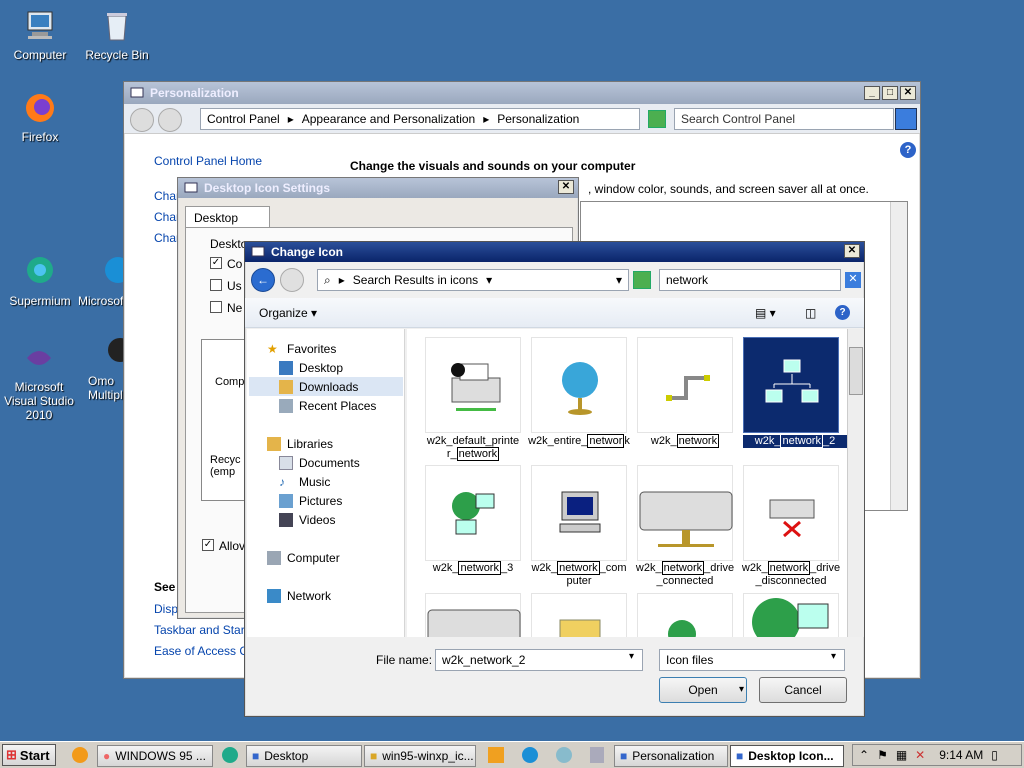  What do you see at coordinates (388, 119) in the screenshot?
I see `breadcrumb-appearance: Appearance and Personalization` at bounding box center [388, 119].